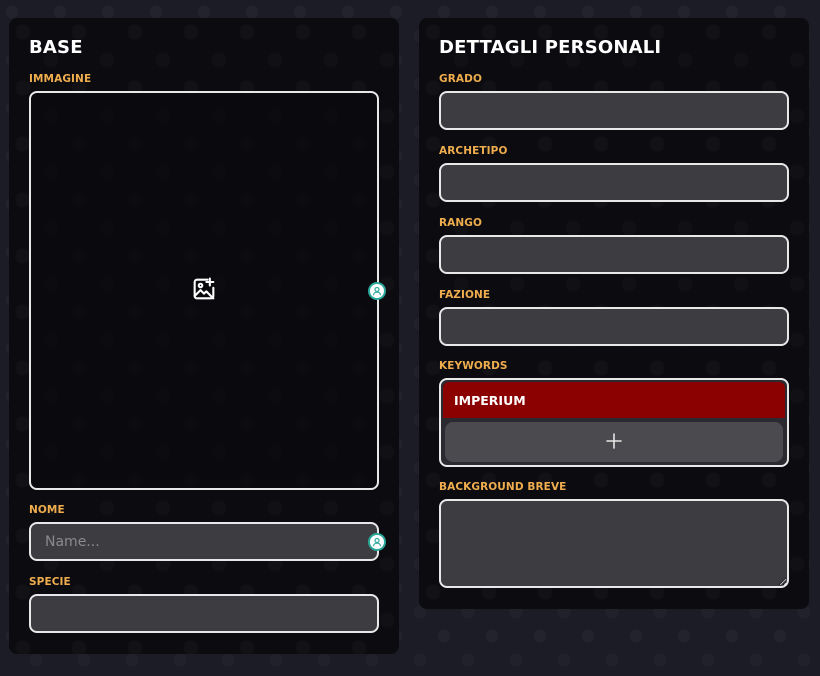  I want to click on keywords-label: KEYWORDS, so click(473, 366).